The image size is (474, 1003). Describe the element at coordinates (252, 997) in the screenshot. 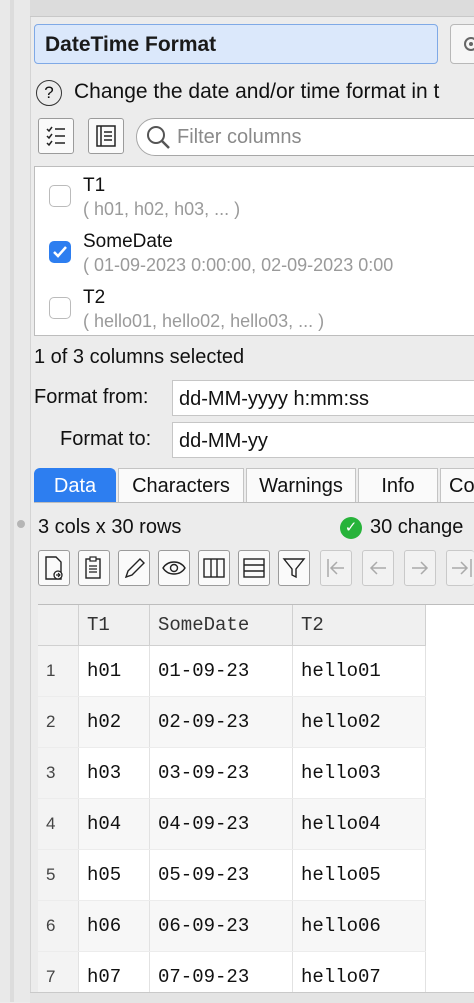

I see `bottom-scrollbar` at that location.